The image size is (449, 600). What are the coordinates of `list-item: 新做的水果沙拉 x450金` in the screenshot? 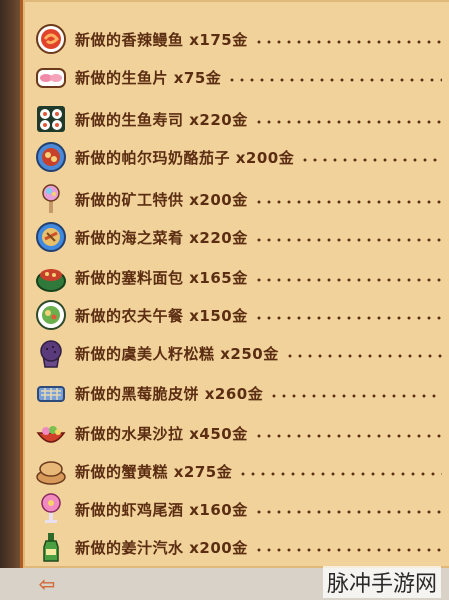 It's located at (242, 433).